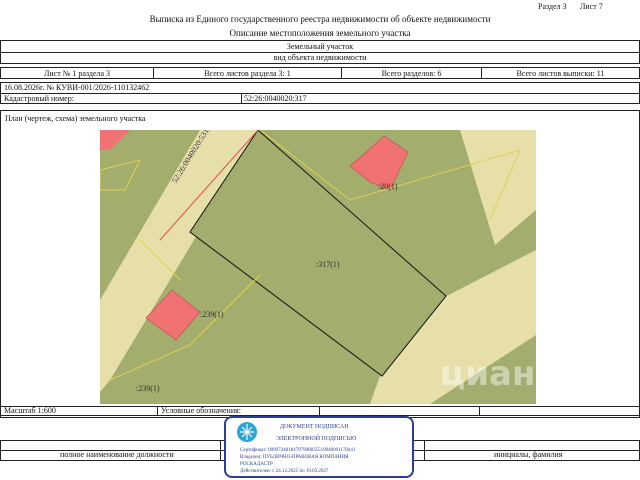  I want to click on stamp-owner: Владелец: ПУБЛИЧНО-ПРАВОВАЯ КОМПАНИЯ, so click(294, 457).